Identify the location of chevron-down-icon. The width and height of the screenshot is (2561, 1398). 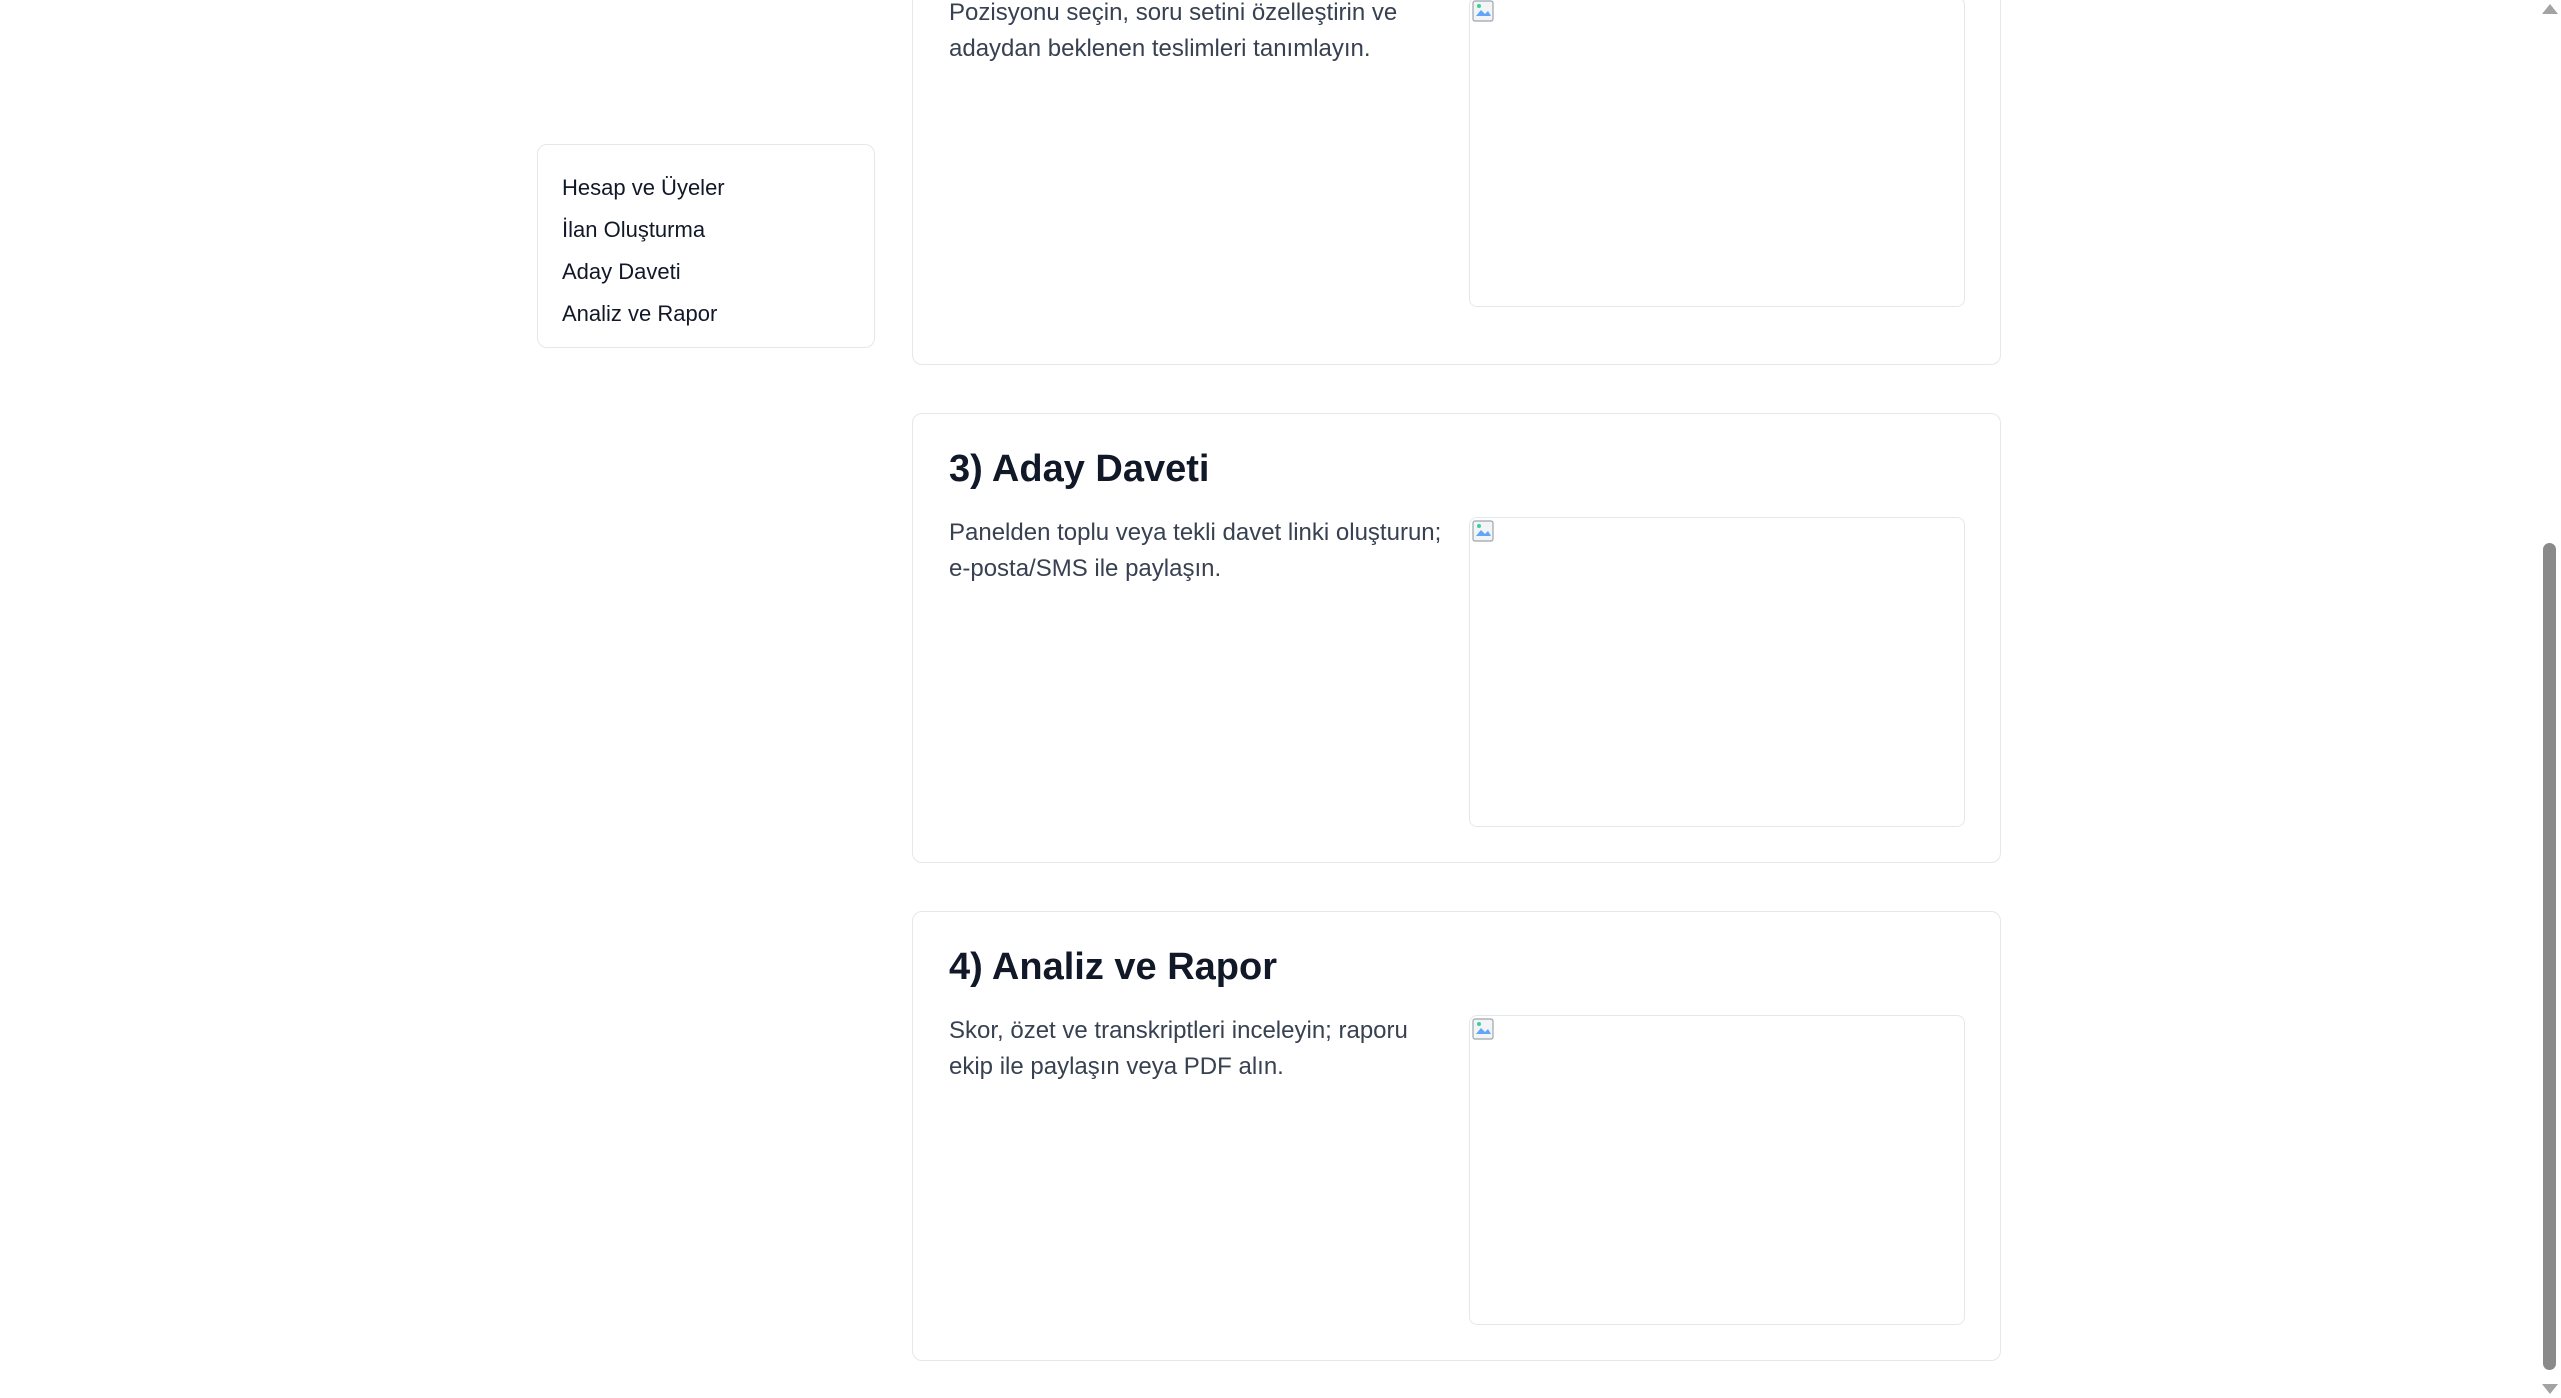
(2550, 1389).